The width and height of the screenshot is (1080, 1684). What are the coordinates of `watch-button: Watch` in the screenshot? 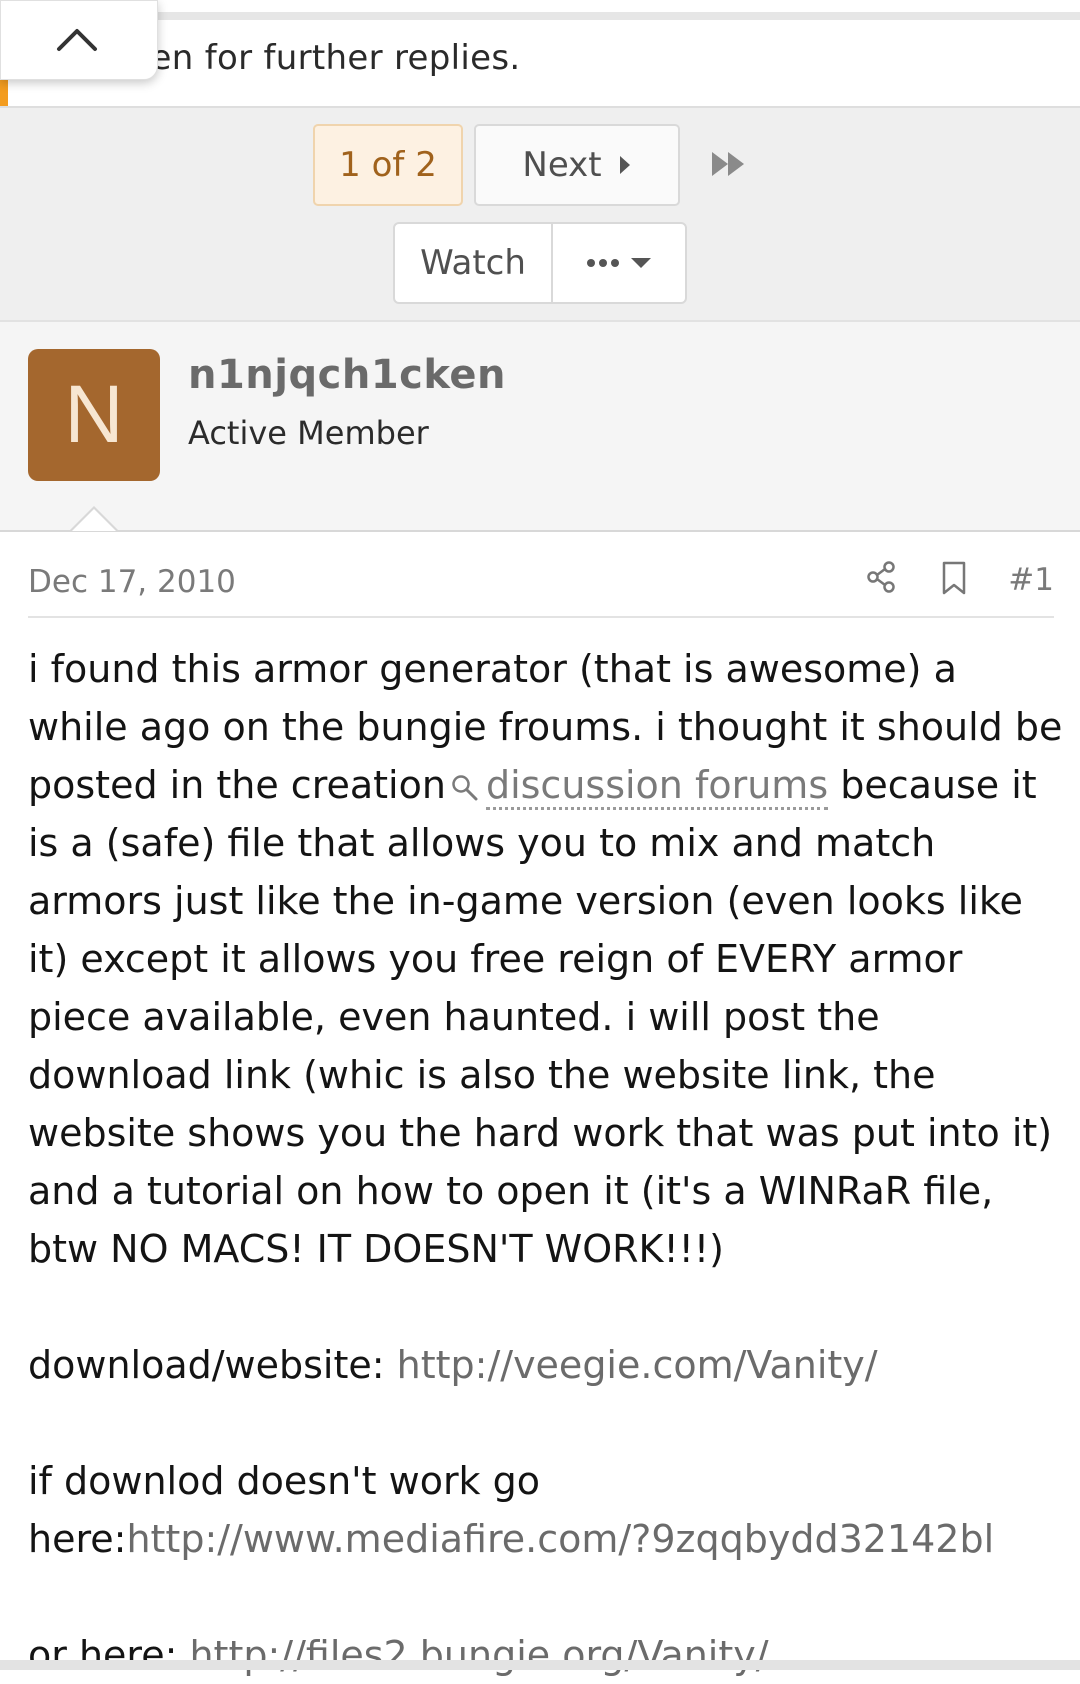 It's located at (474, 263).